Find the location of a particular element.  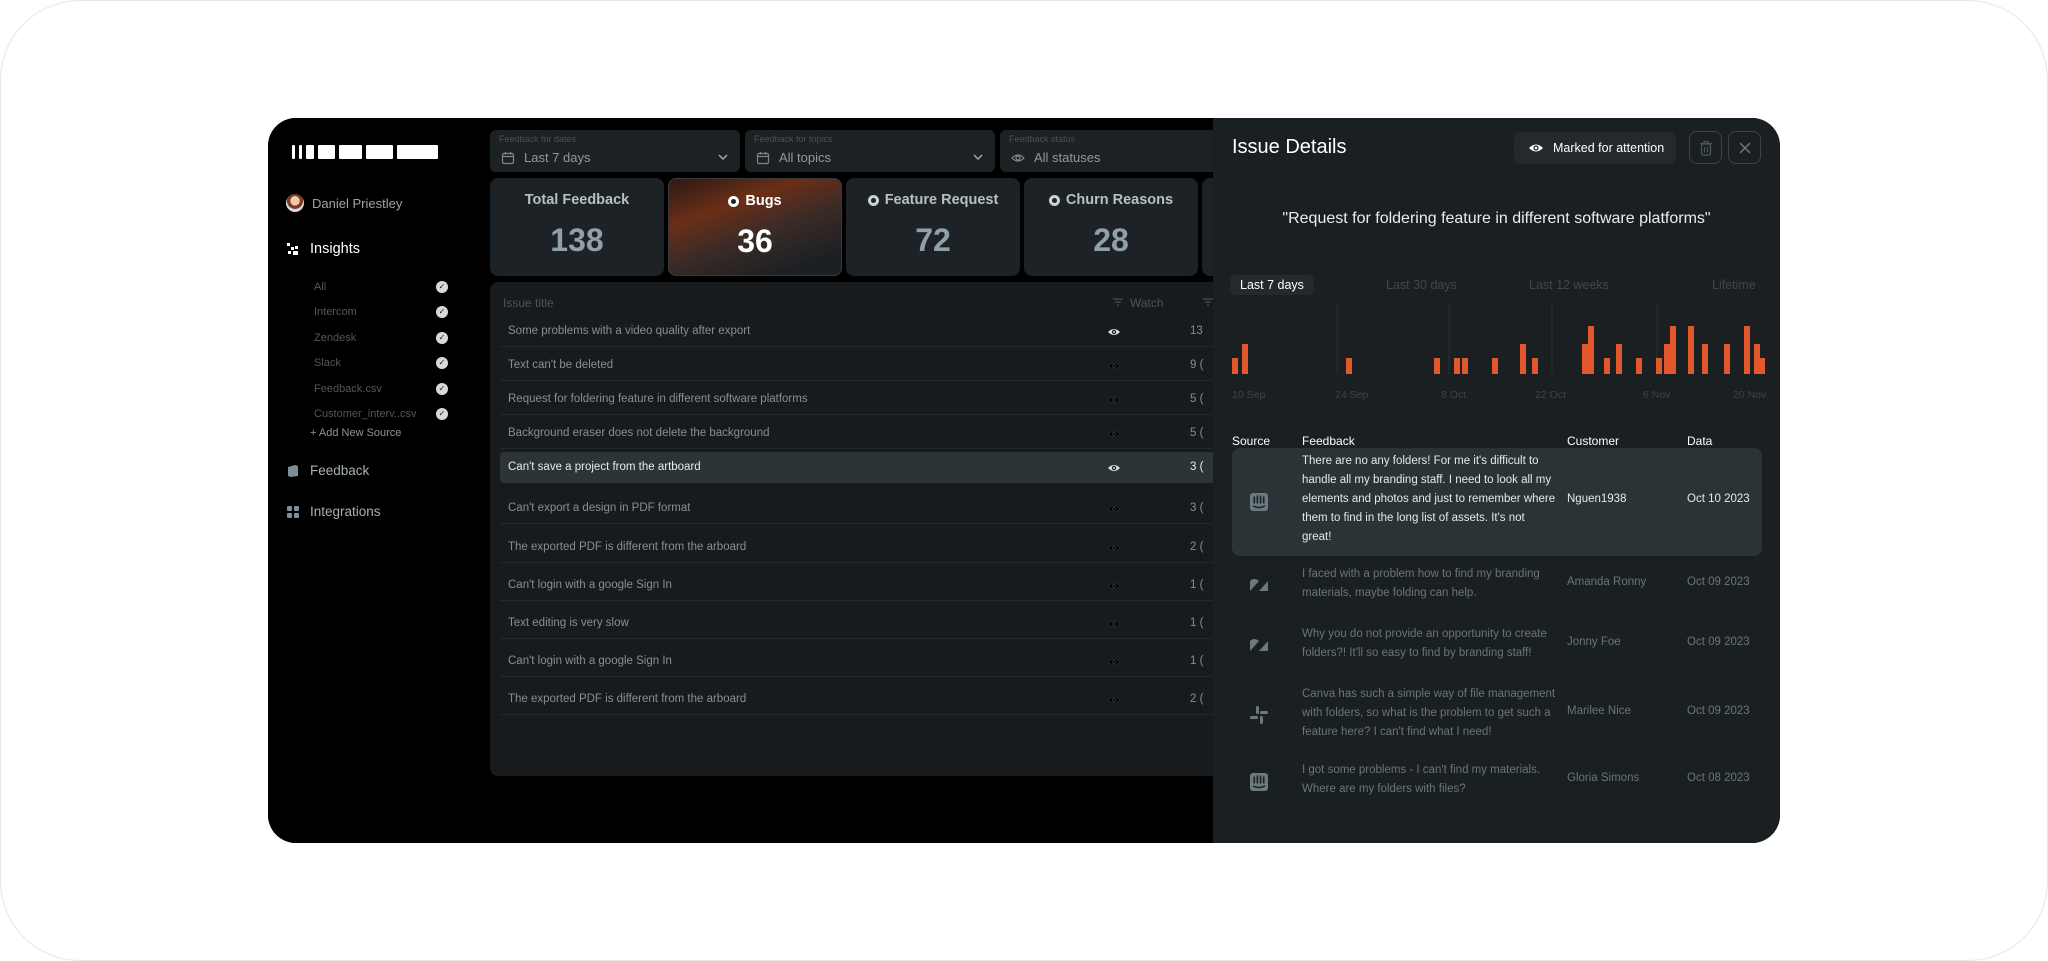

column-source: Source is located at coordinates (1251, 441).